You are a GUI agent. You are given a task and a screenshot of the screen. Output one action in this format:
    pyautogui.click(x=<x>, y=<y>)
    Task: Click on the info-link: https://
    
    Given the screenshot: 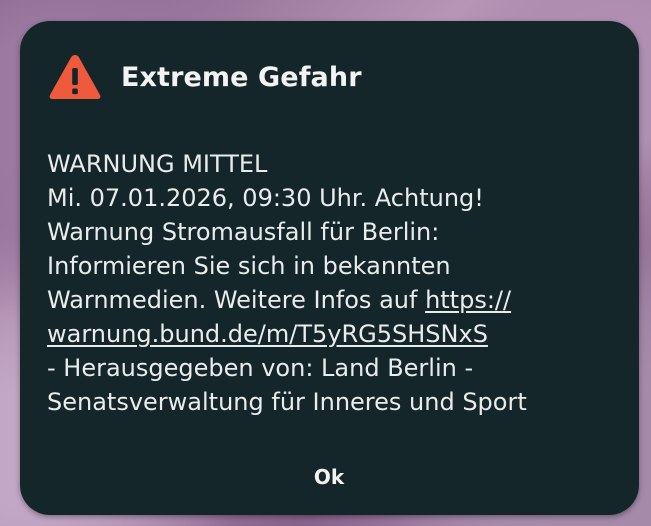 What is the action you would take?
    pyautogui.click(x=468, y=300)
    